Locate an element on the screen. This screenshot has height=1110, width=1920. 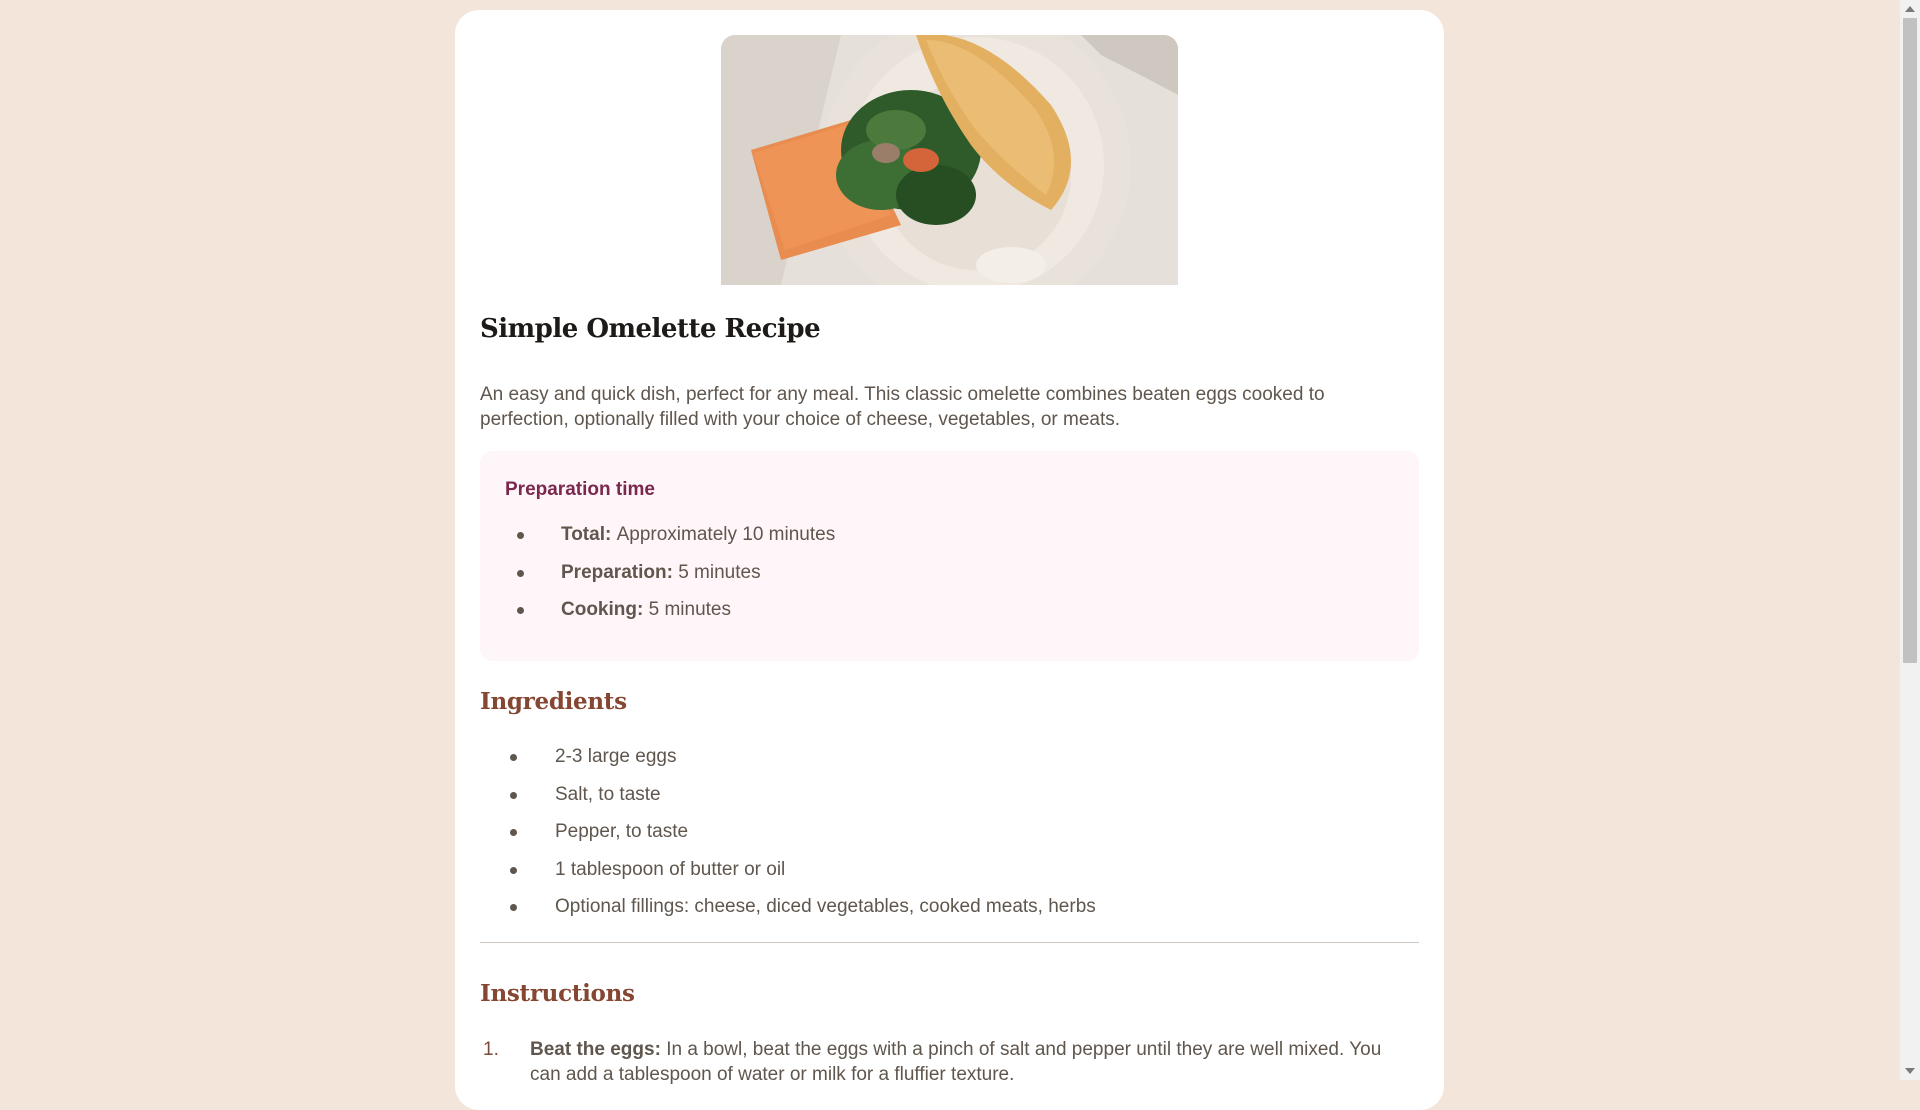
ingredients-heading: Ingredients is located at coordinates (553, 701).